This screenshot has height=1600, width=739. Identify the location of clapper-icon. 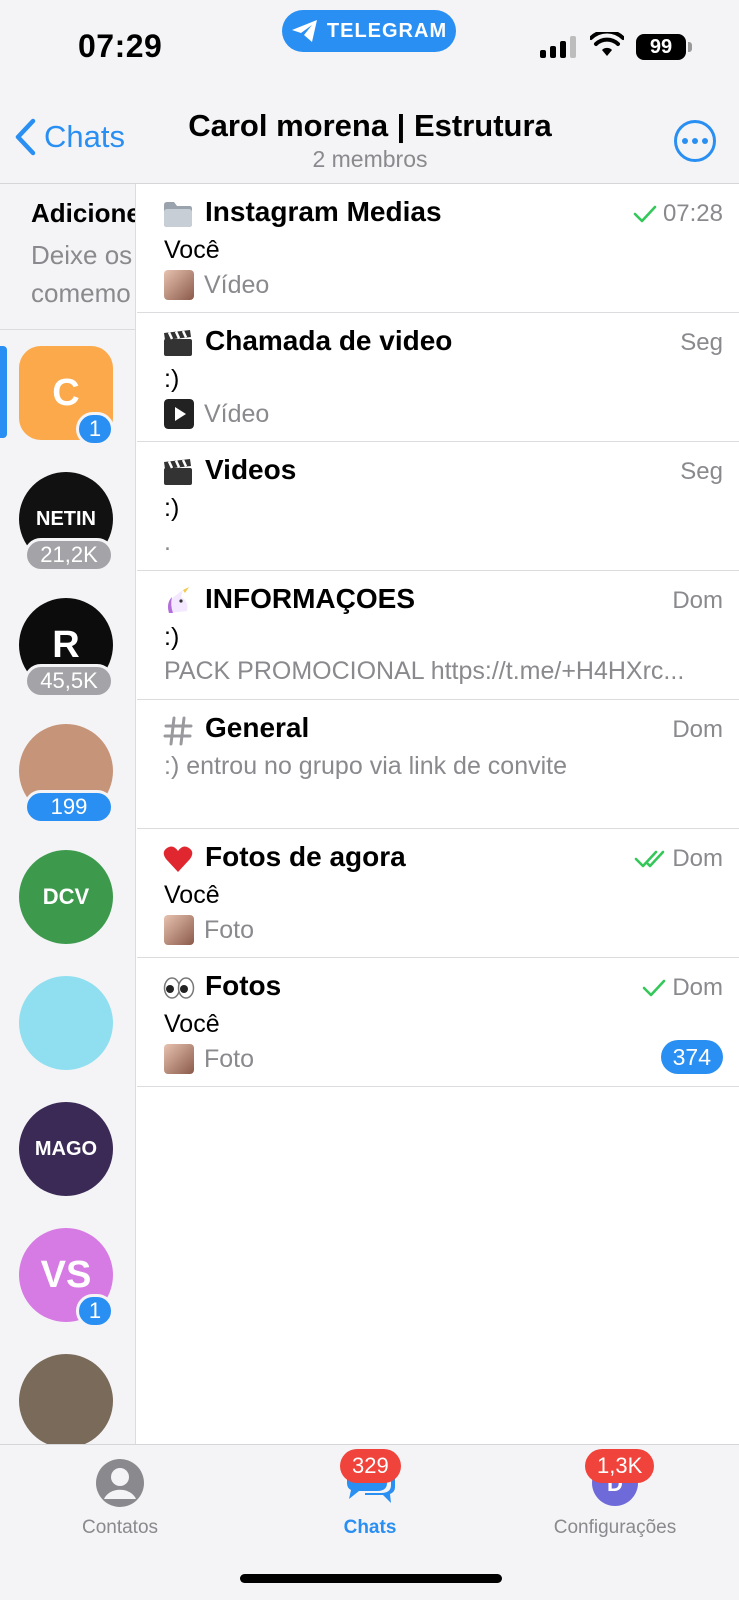
(178, 473).